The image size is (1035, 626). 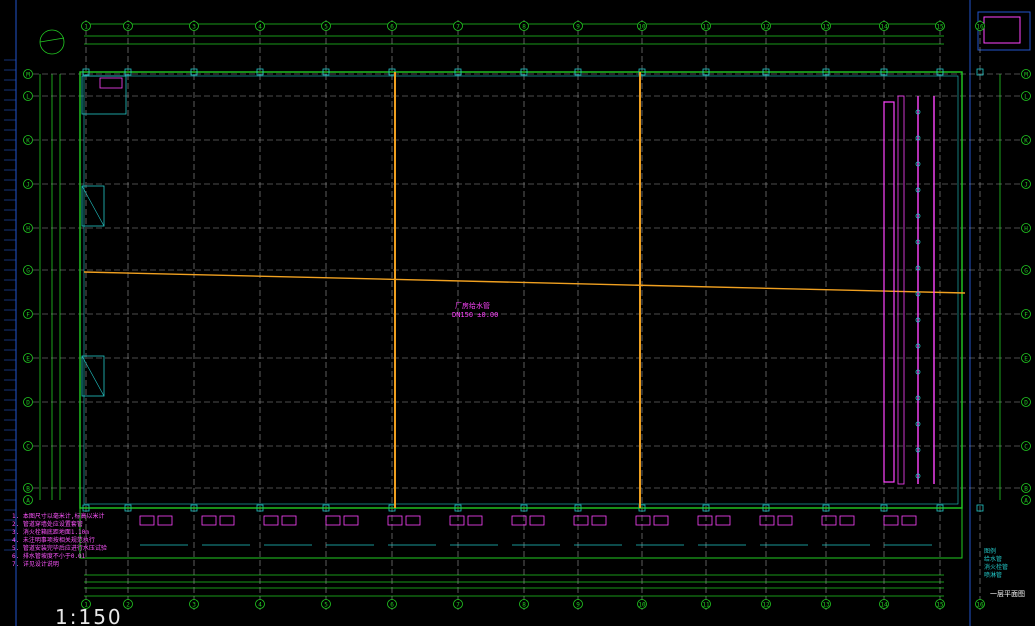 I want to click on note-line: 4. 未注明事项按相关规范执行, so click(x=53, y=540).